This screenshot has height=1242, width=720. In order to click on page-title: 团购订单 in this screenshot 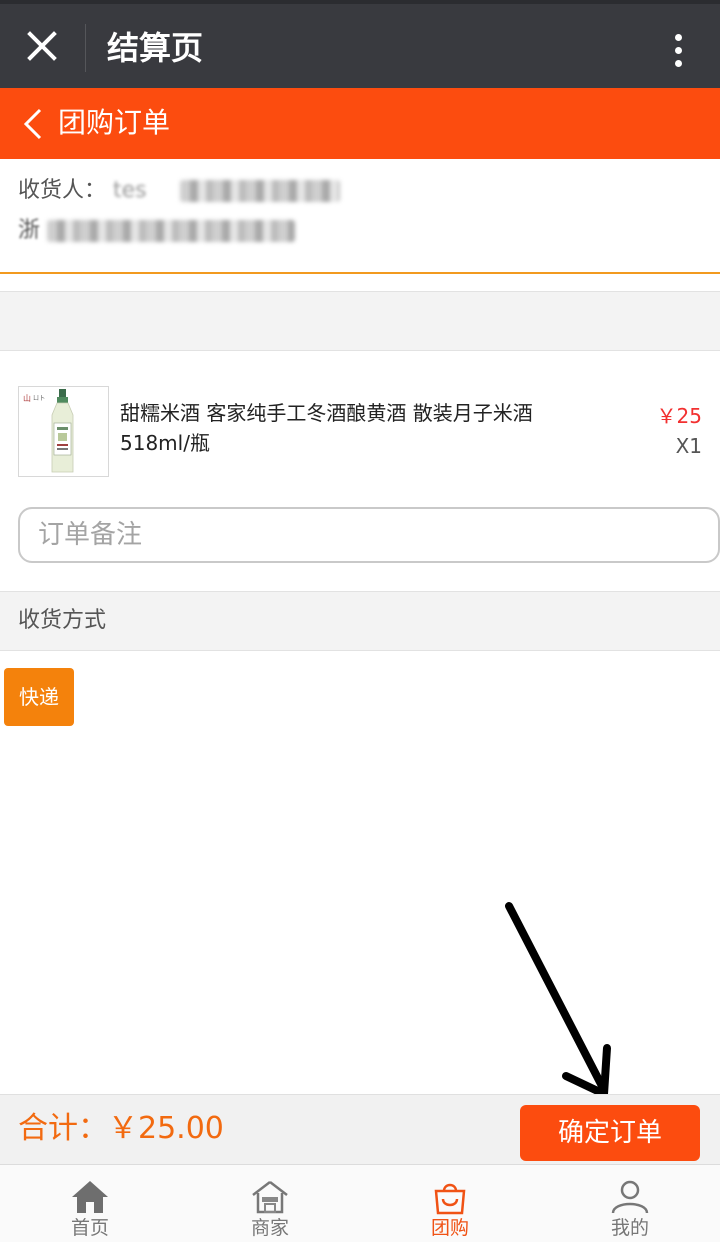, I will do `click(114, 122)`.